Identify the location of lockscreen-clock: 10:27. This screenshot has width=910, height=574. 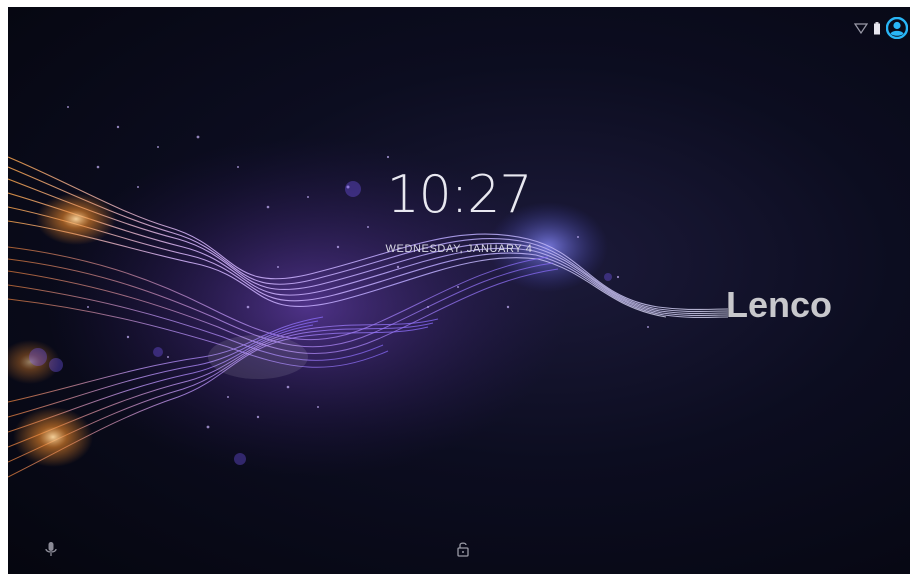
(459, 195).